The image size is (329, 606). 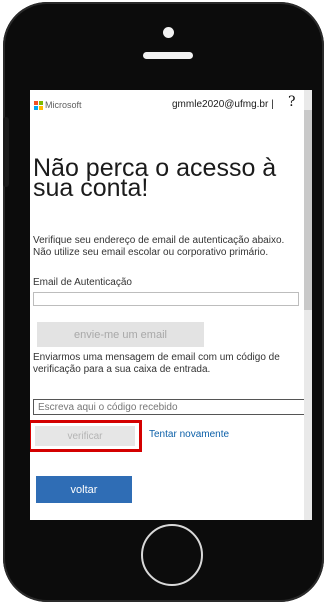 What do you see at coordinates (168, 32) in the screenshot?
I see `front-camera` at bounding box center [168, 32].